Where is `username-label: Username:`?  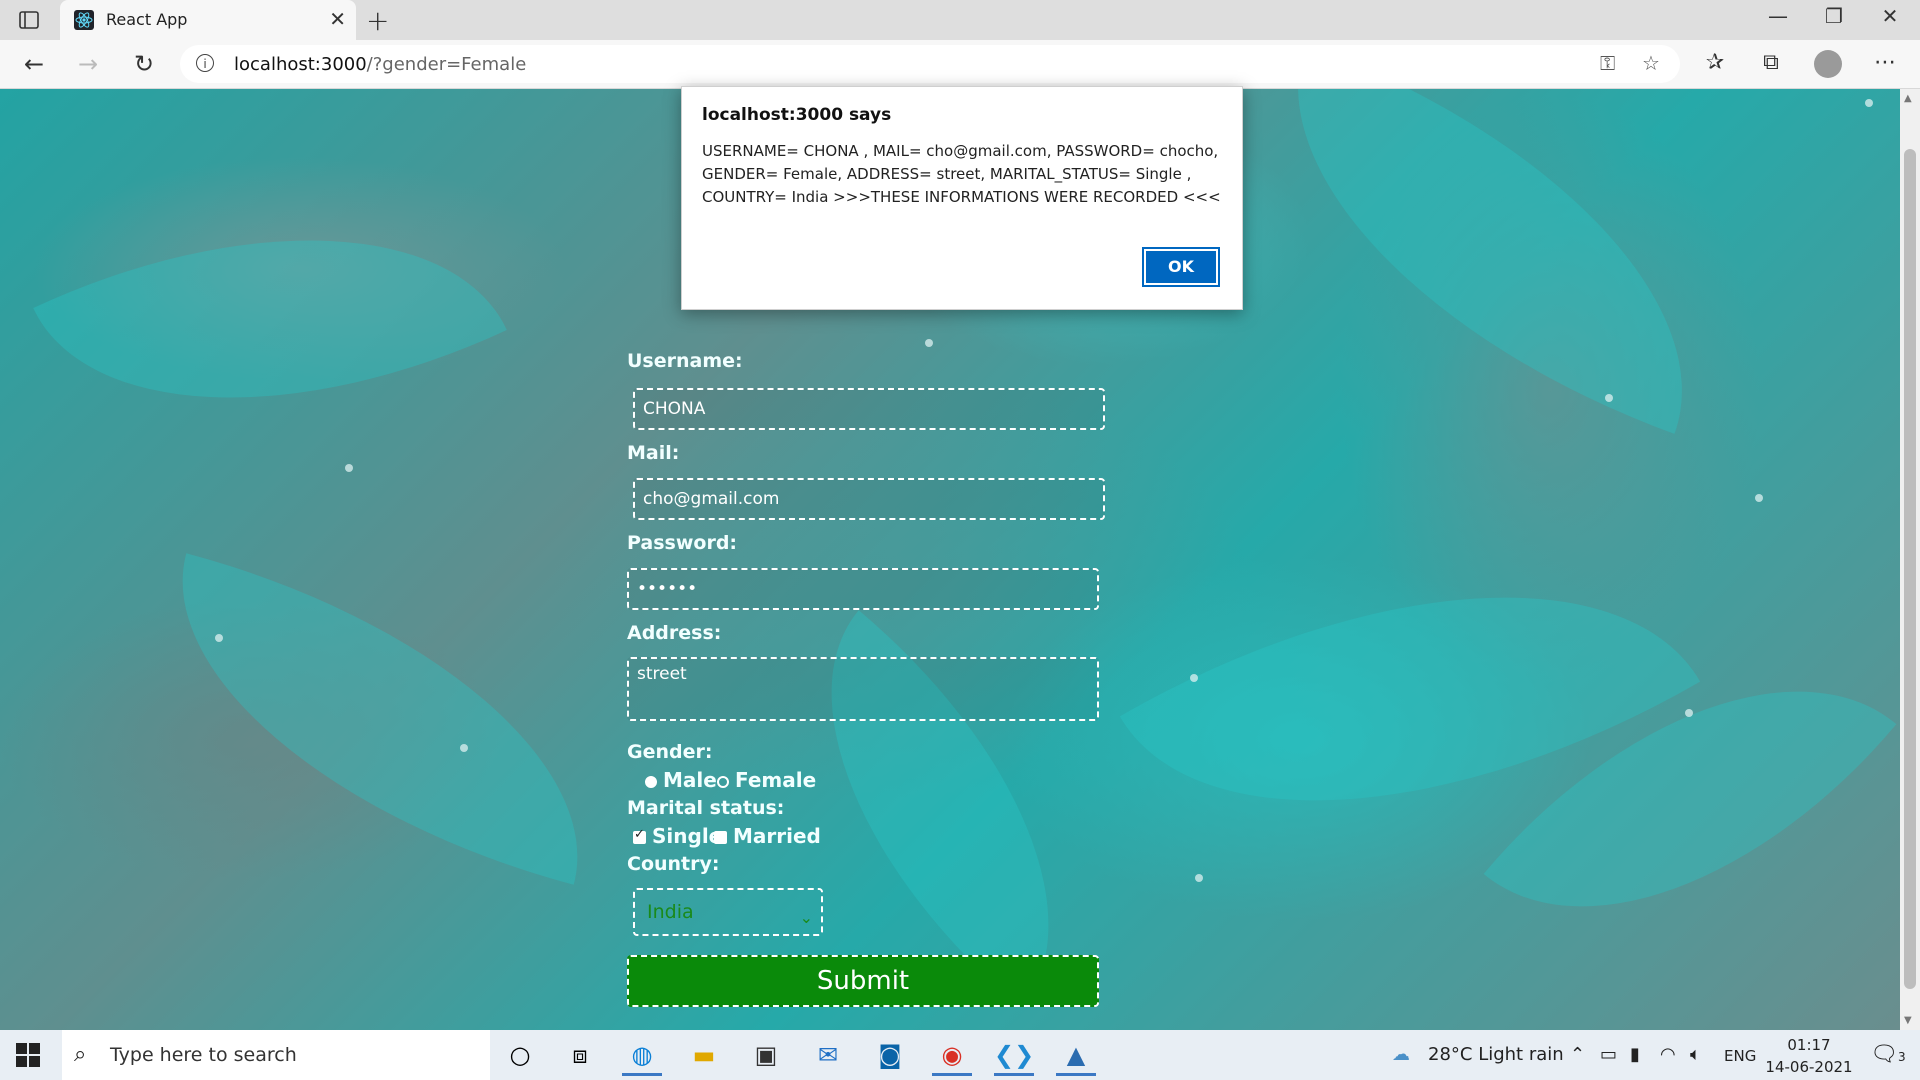
username-label: Username: is located at coordinates (685, 361).